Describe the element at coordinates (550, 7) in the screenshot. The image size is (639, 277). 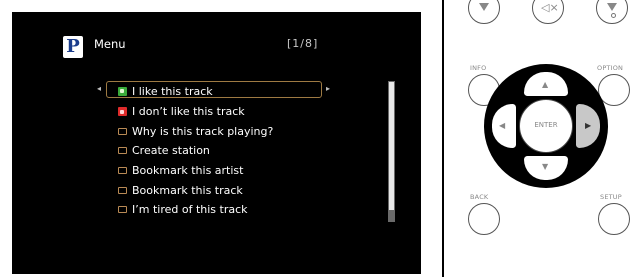
I see `mute-icon: ◁×` at that location.